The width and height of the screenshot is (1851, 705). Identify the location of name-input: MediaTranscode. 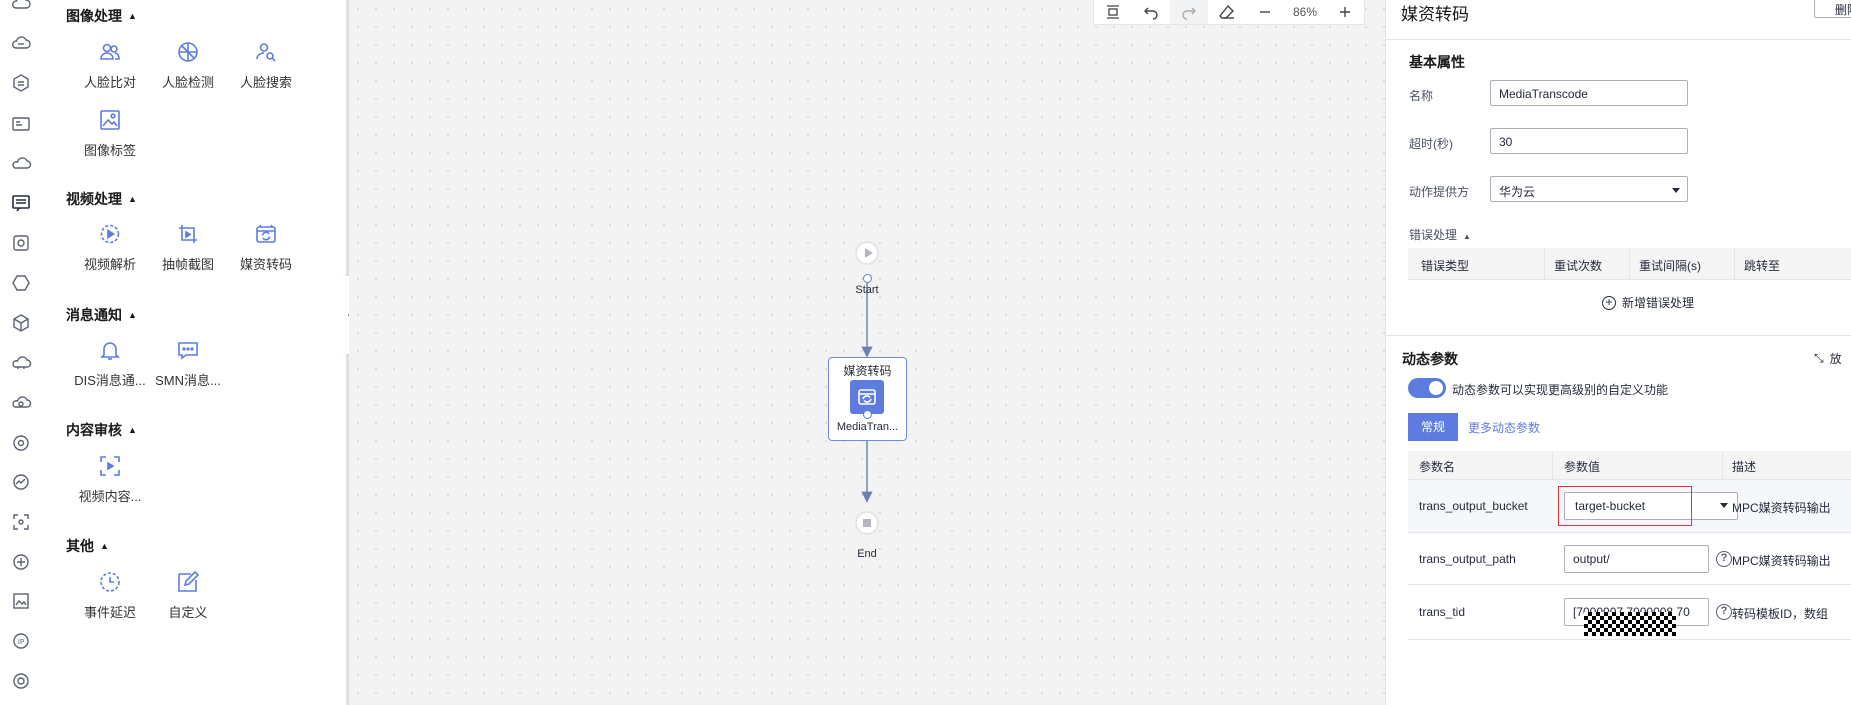
(1589, 93).